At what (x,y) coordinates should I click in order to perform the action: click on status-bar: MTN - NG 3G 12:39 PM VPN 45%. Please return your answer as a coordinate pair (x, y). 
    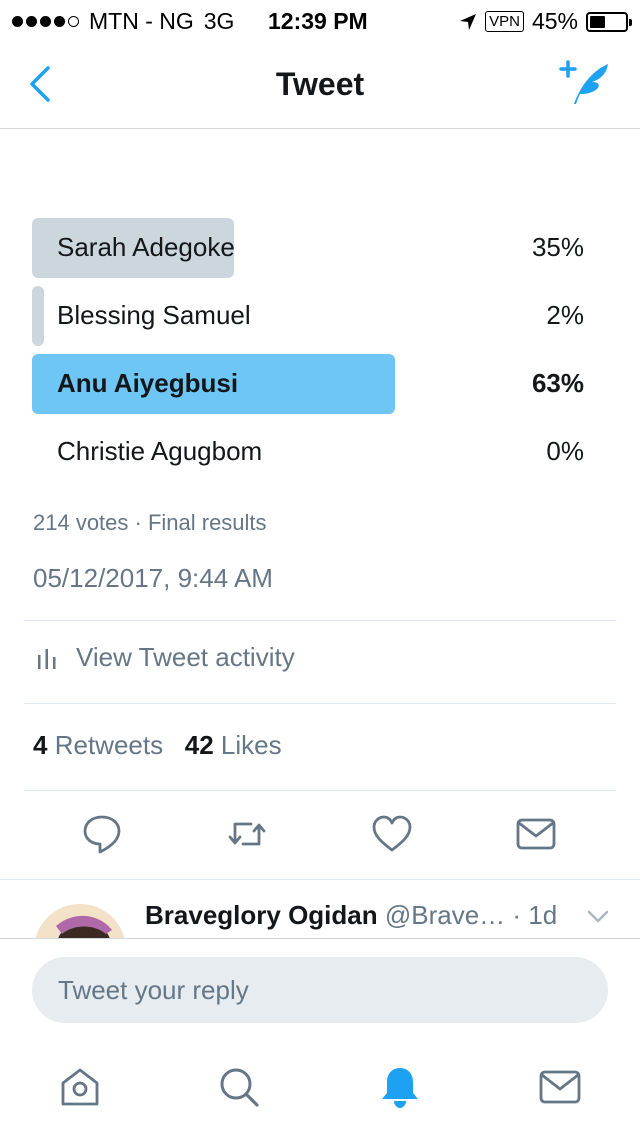
    Looking at the image, I should click on (320, 20).